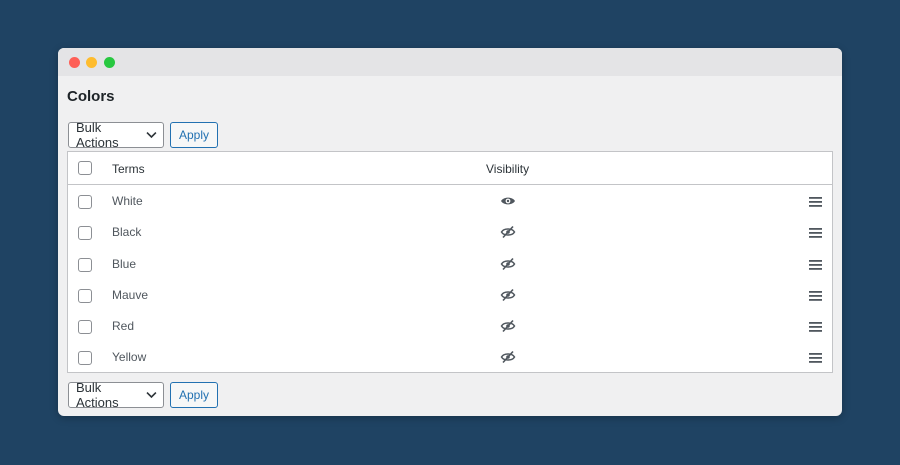 The width and height of the screenshot is (900, 465). What do you see at coordinates (508, 201) in the screenshot?
I see `eye-icon` at bounding box center [508, 201].